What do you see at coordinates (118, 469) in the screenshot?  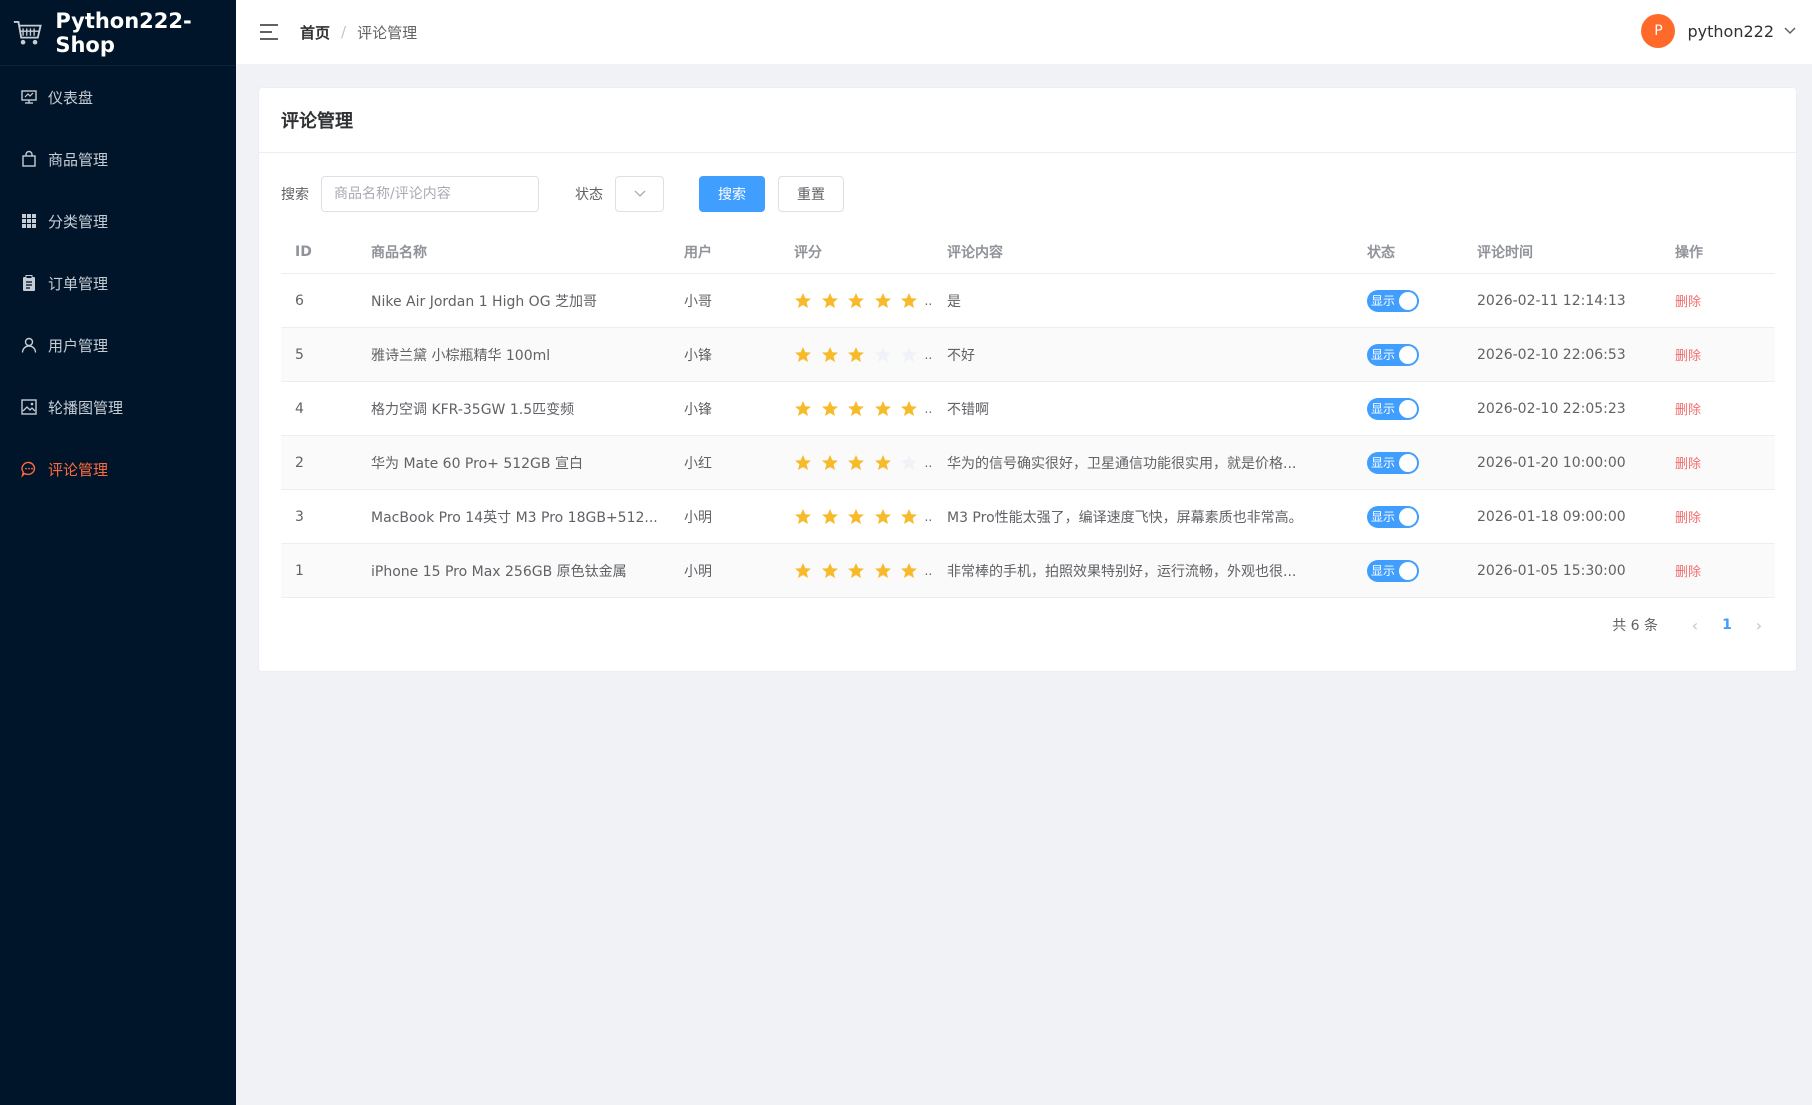 I see `sidebar-item-7: 评论管理` at bounding box center [118, 469].